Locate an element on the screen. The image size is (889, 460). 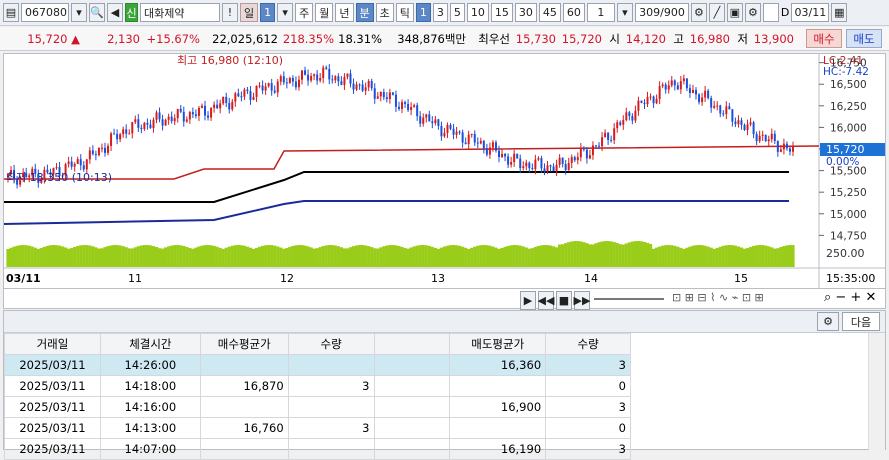
period-week: 주 is located at coordinates (304, 12).